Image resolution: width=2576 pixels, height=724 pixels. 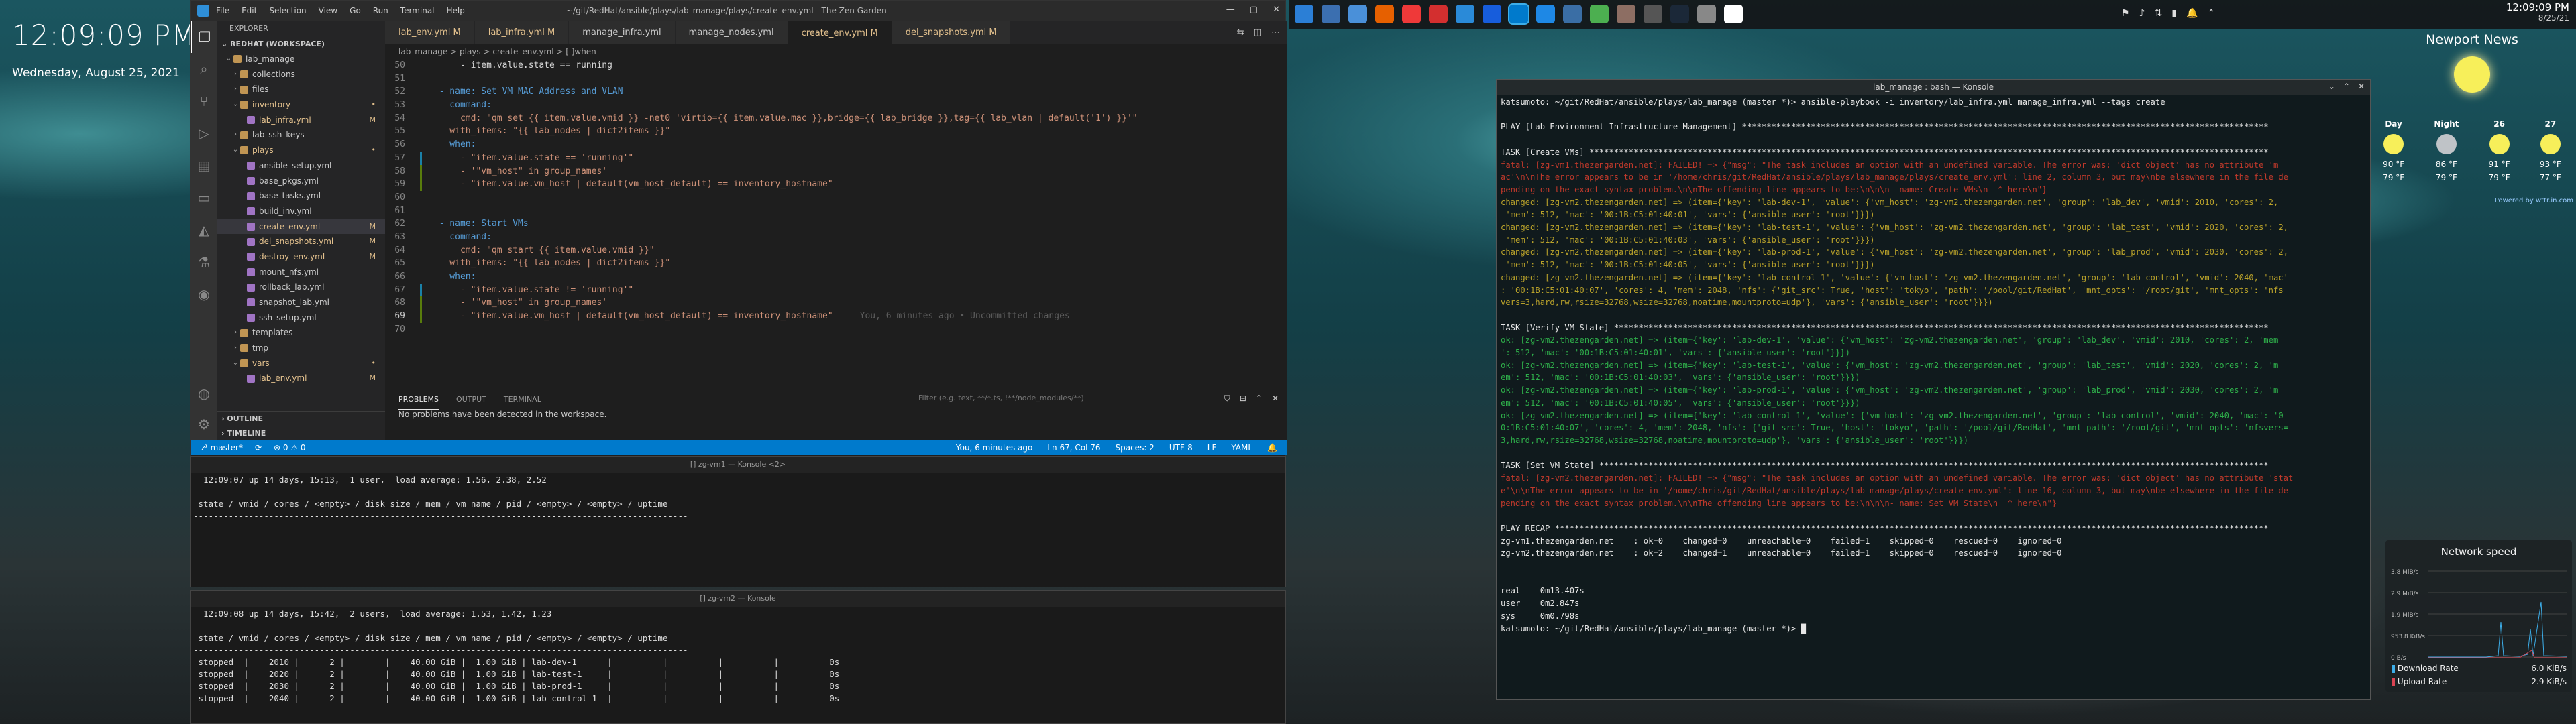 What do you see at coordinates (301, 135) in the screenshot?
I see `folder-item: › lab_ssh_keys` at bounding box center [301, 135].